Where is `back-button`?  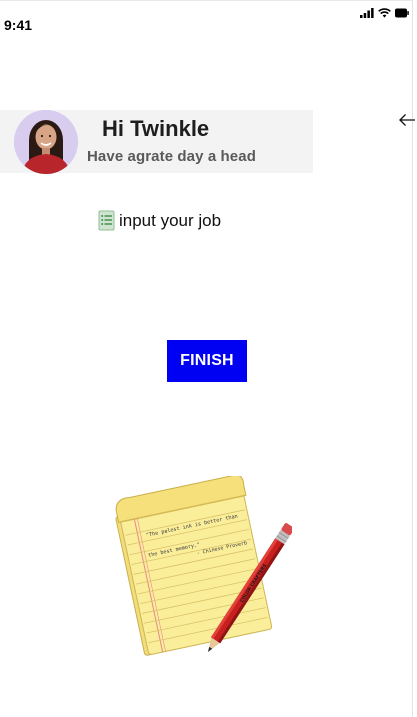 back-button is located at coordinates (407, 120).